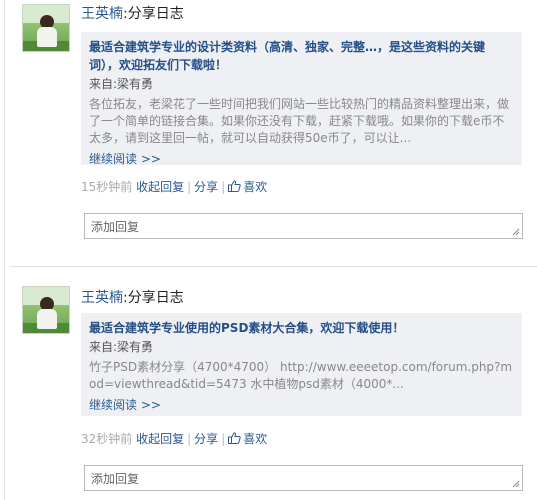 The width and height of the screenshot is (537, 500). I want to click on blog-title-link: 最适合建筑学专业使用的PSD素材大合集，欢迎下载使用！, so click(301, 328).